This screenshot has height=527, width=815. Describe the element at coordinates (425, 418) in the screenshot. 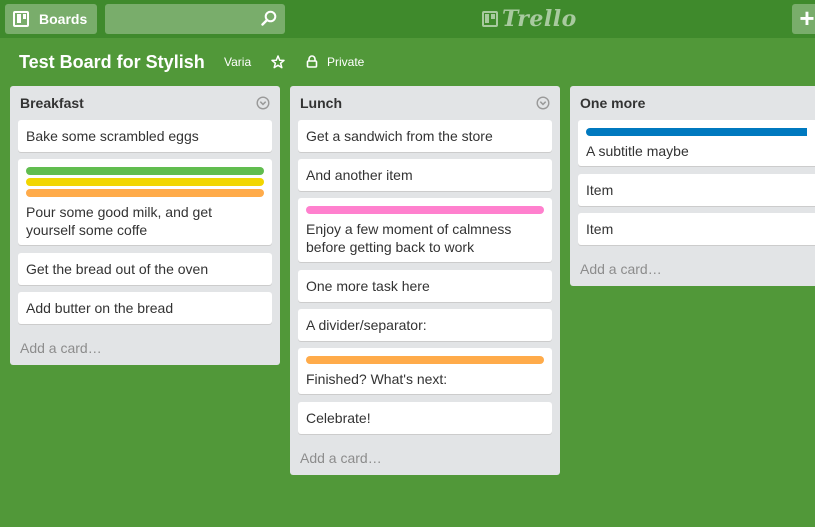

I see `card: Celebrate!` at that location.